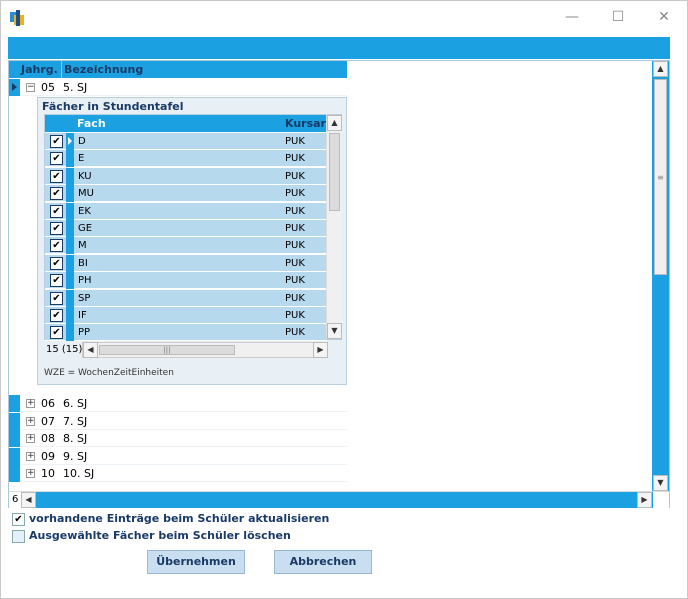  What do you see at coordinates (178, 87) in the screenshot?
I see `table-row: − 05 5. SJ` at bounding box center [178, 87].